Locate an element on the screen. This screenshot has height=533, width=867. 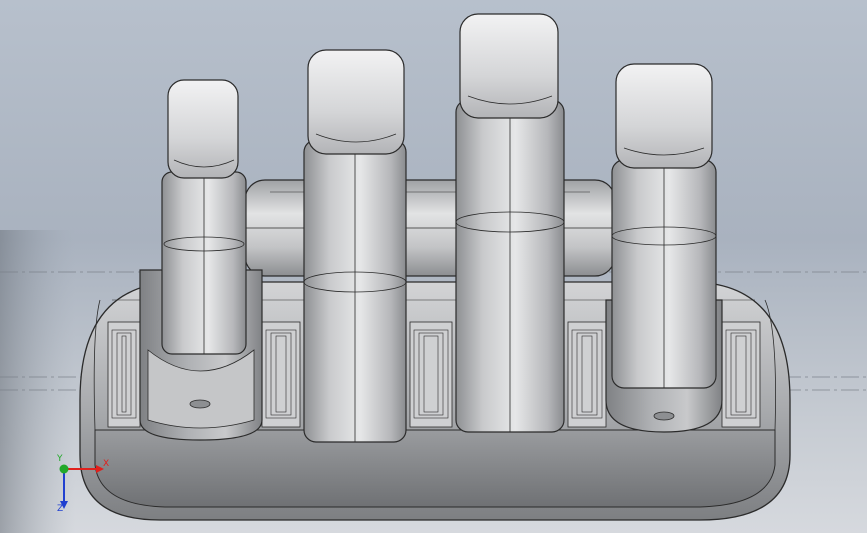
triad-y-label: Y is located at coordinates (60, 459).